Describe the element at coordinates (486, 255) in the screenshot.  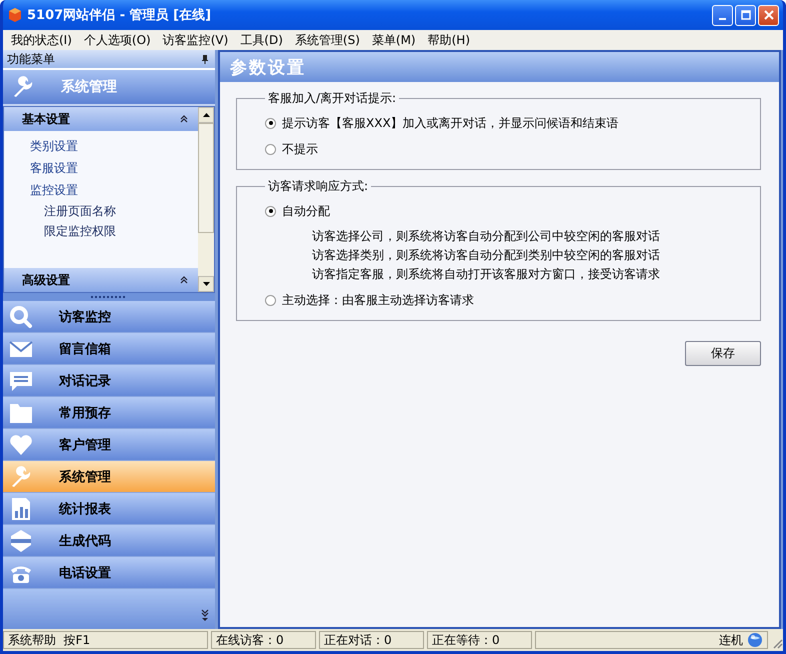
I see `description-text: 访客选择类别，则系统将访客自动分配到类别中较空闲的客服对话` at that location.